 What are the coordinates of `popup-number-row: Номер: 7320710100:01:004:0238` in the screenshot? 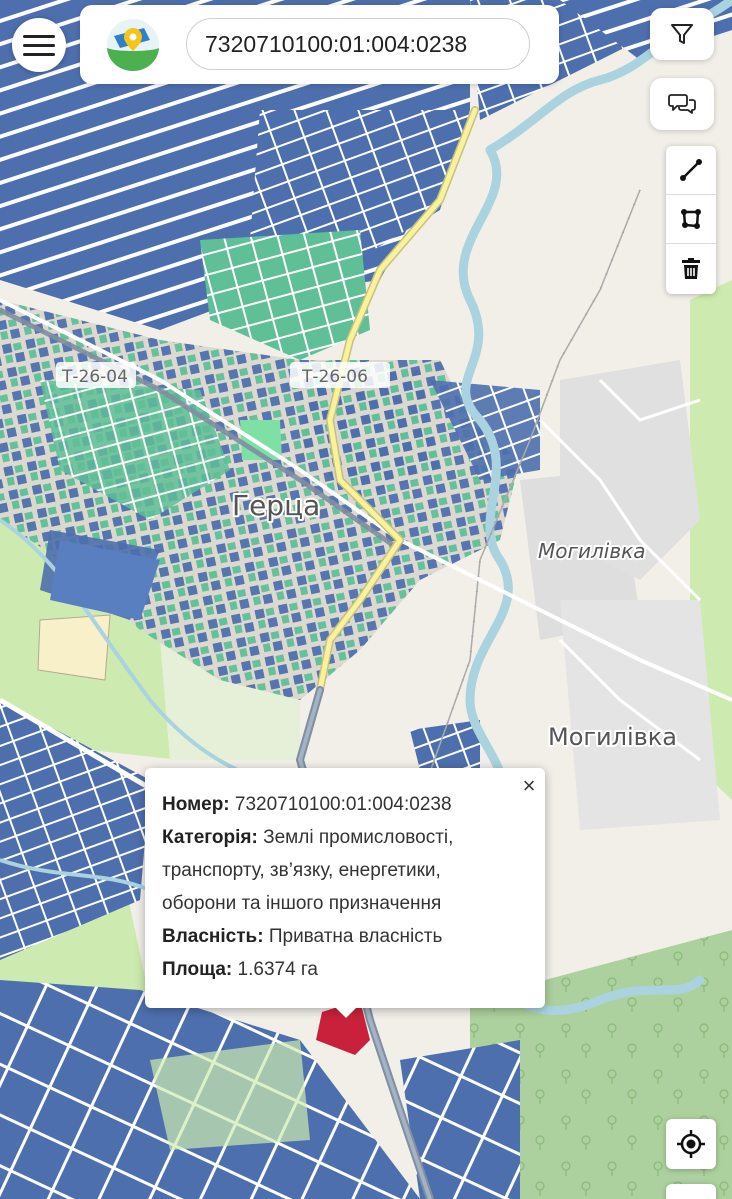 It's located at (345, 804).